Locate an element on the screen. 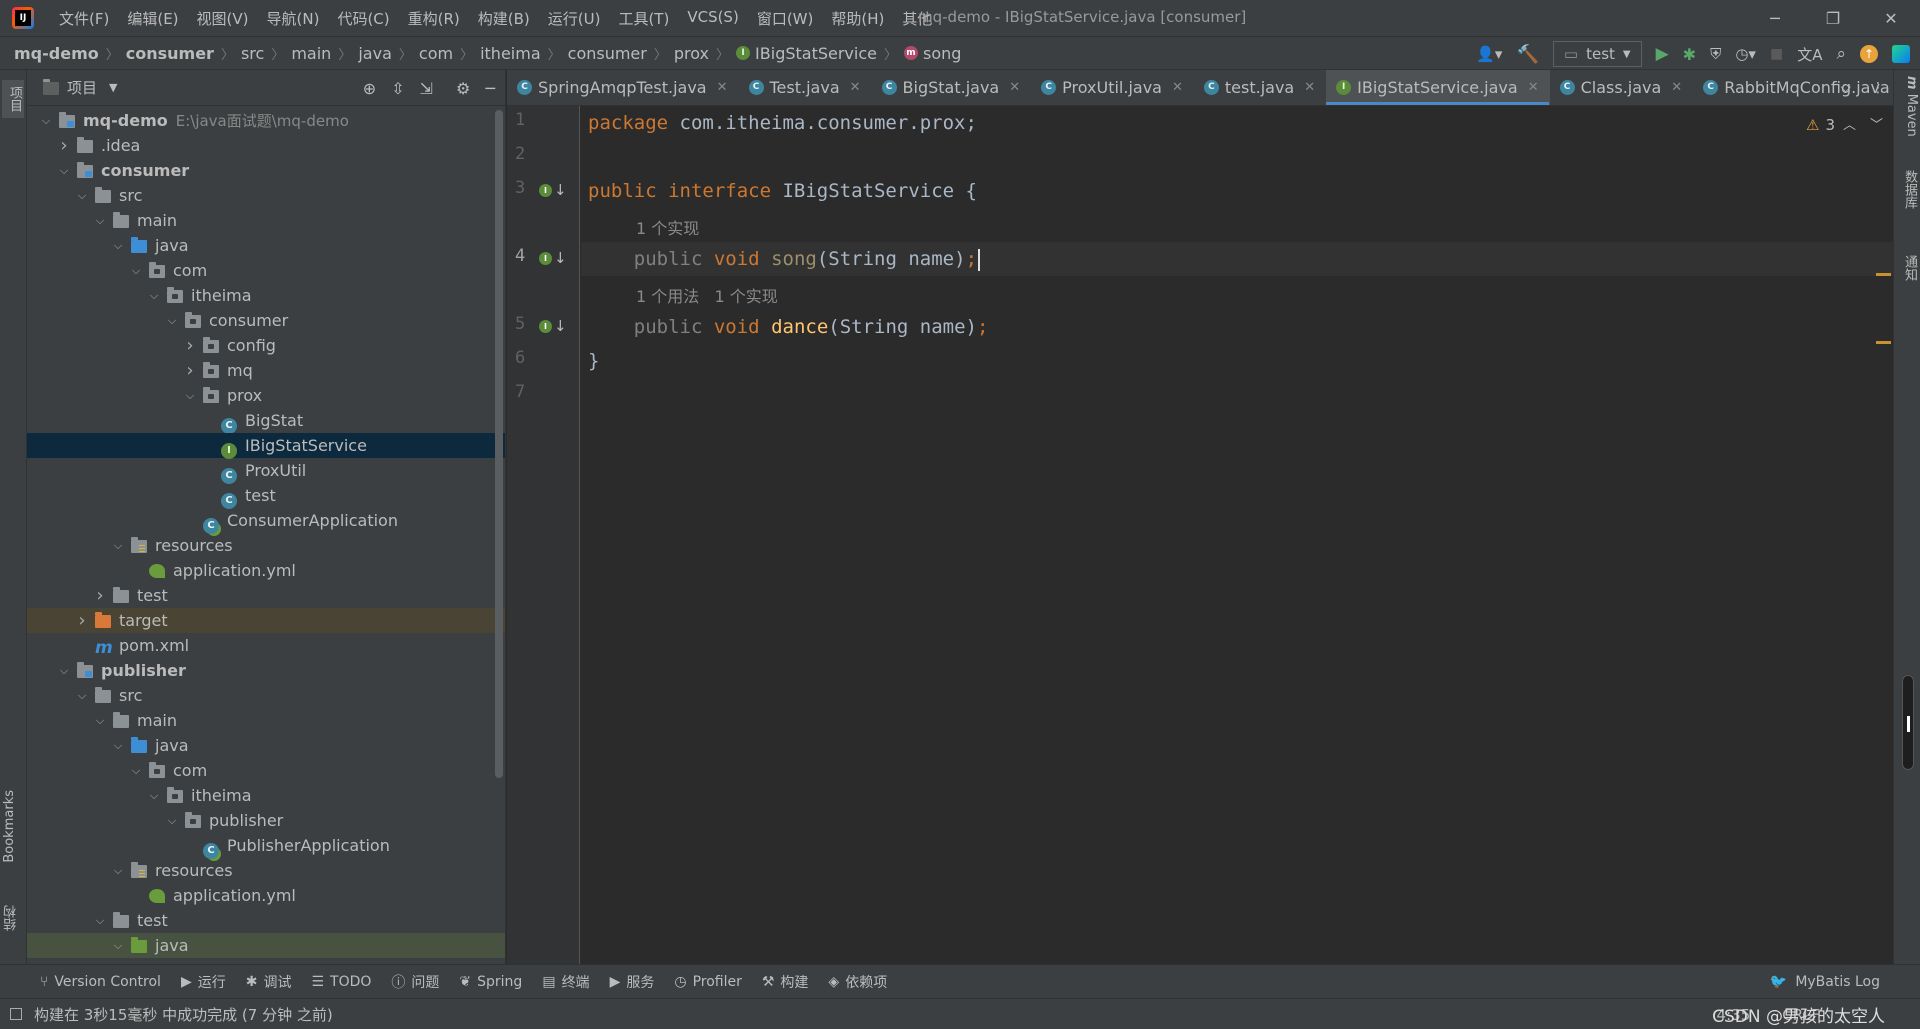 The width and height of the screenshot is (1920, 1029). editor-tab: CRabbitMqConfig.java✕ is located at coordinates (1806, 87).